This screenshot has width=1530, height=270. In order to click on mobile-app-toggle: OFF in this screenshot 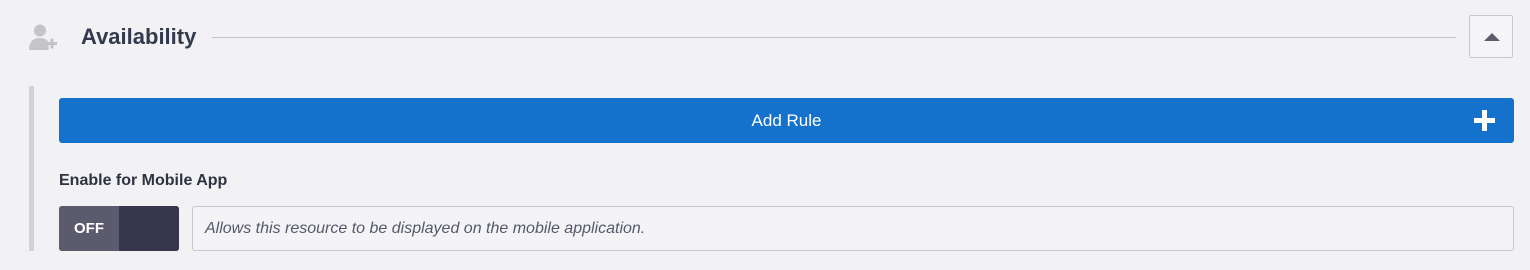, I will do `click(119, 228)`.